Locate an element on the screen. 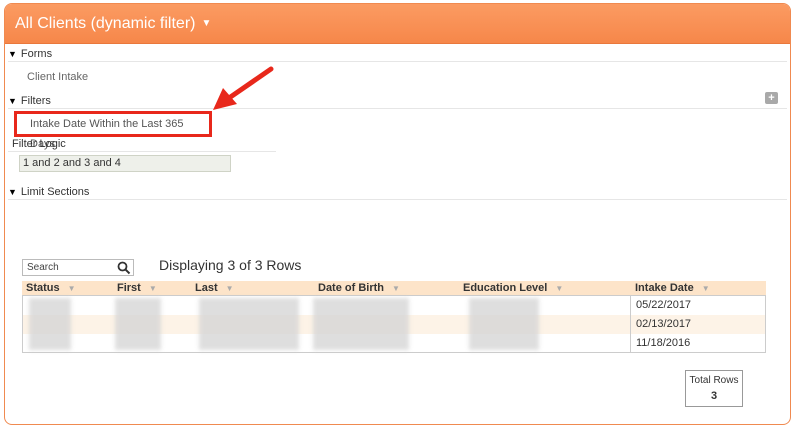 The image size is (795, 429). column-header-education: Education Level ▼ is located at coordinates (513, 288).